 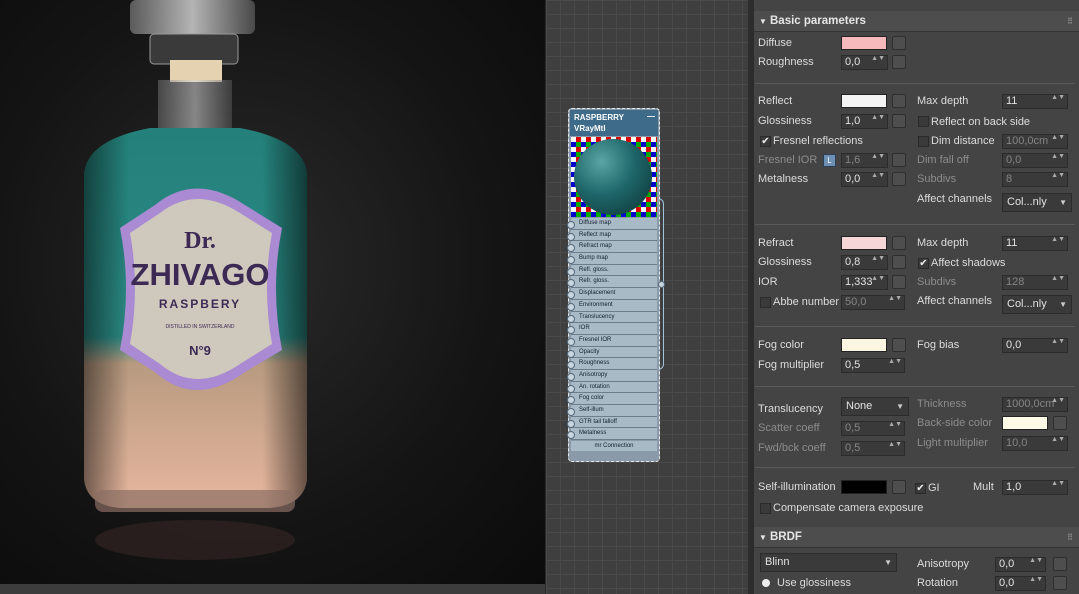 I want to click on fresnel-ior-map-button, so click(x=899, y=160).